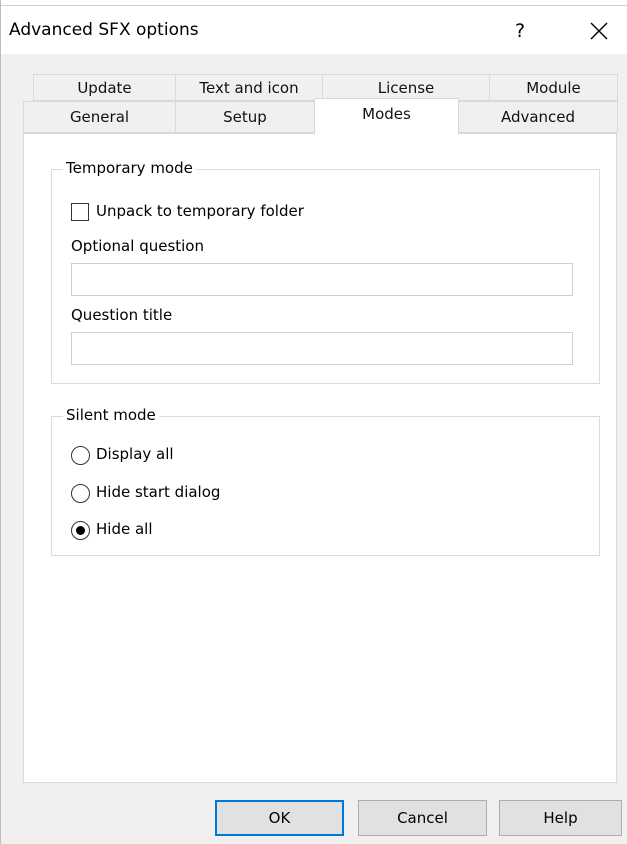 This screenshot has width=627, height=844. I want to click on window-title: Advanced SFX options, so click(104, 30).